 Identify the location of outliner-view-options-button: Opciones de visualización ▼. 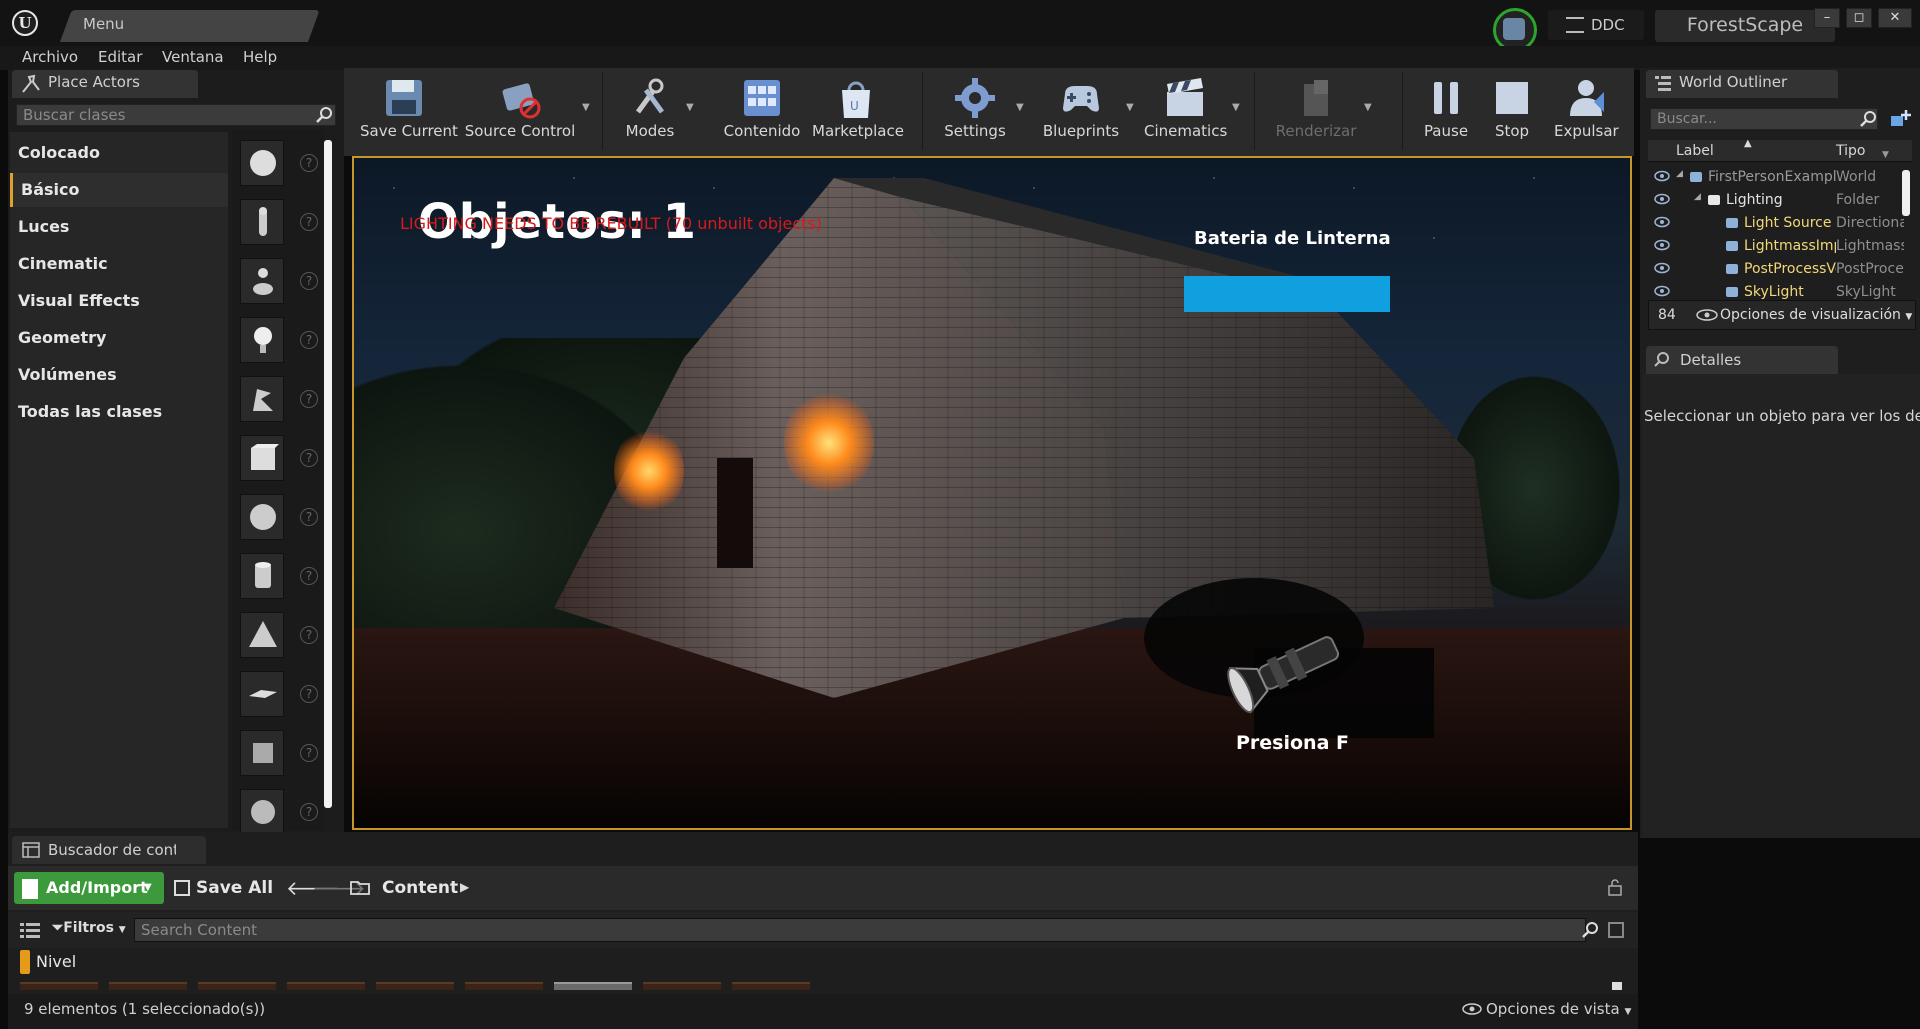
(1816, 315).